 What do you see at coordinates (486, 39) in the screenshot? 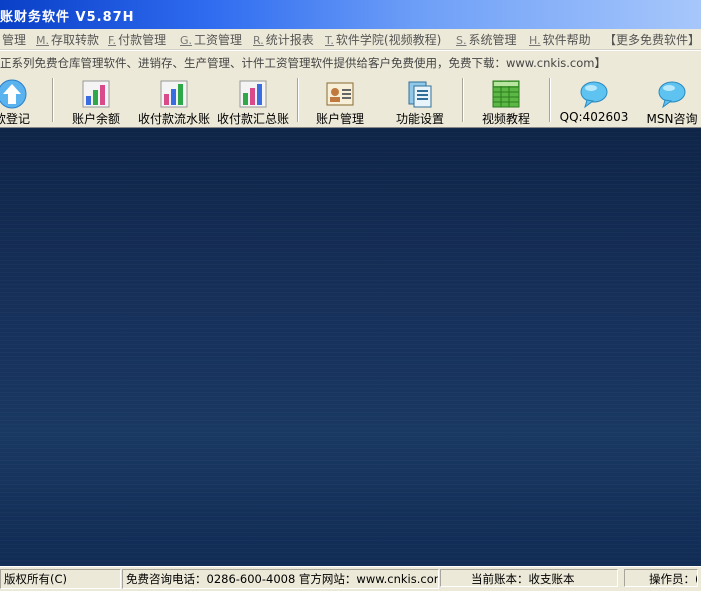
I see `menu-item-system: S. 系统管理` at bounding box center [486, 39].